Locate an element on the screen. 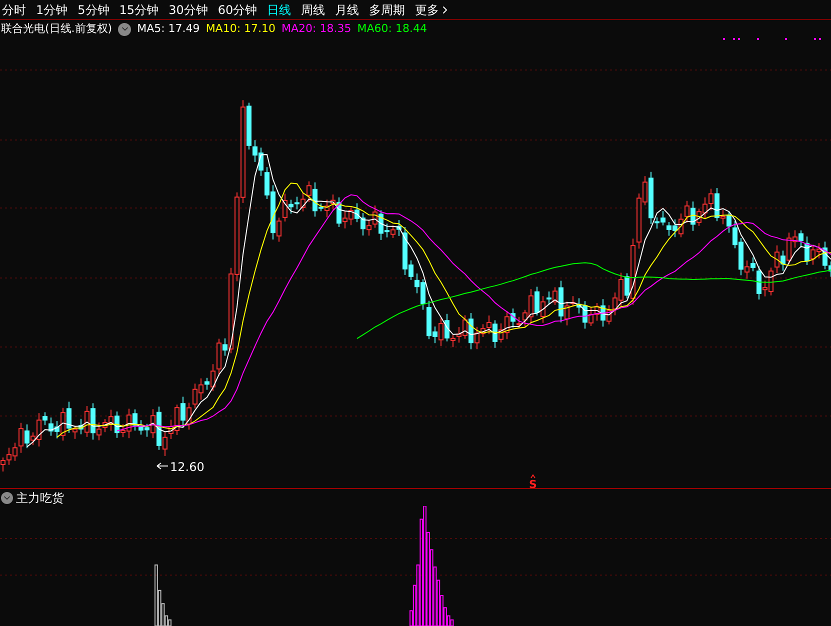 This screenshot has height=626, width=831. period-tab: 30分钟 is located at coordinates (188, 9).